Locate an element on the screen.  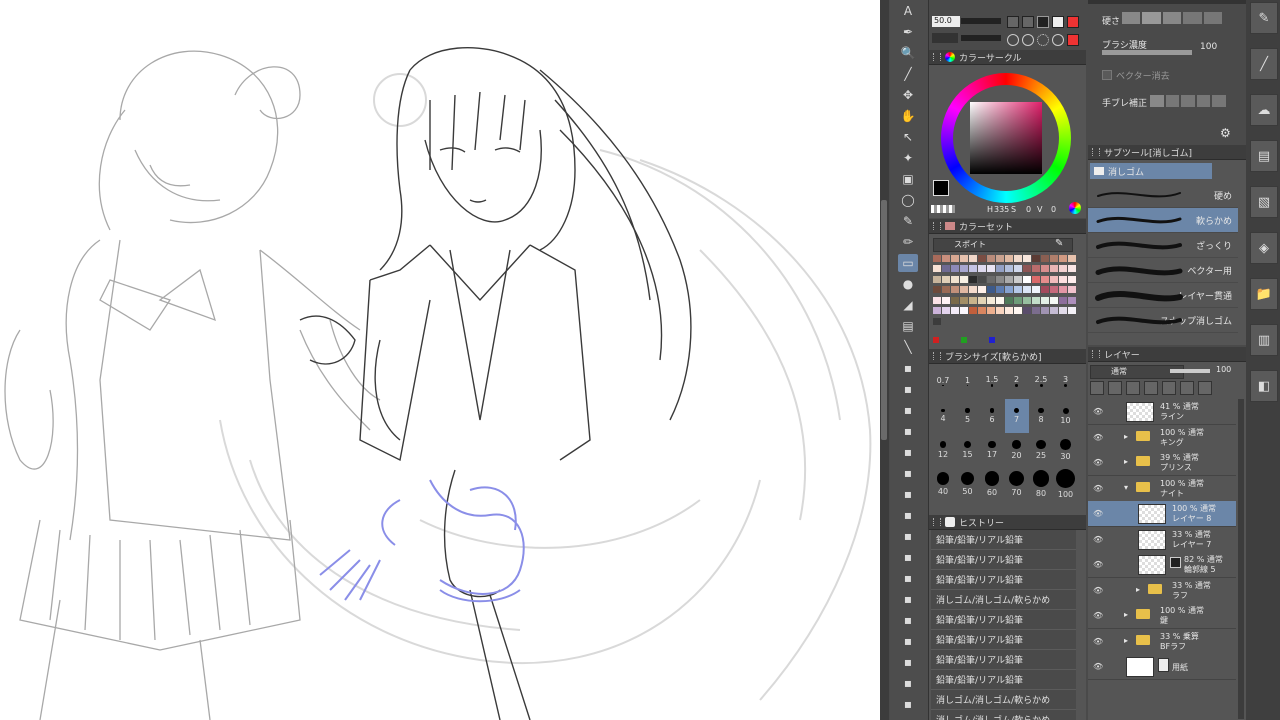
layer-icon: ▥ is located at coordinates (1264, 340).